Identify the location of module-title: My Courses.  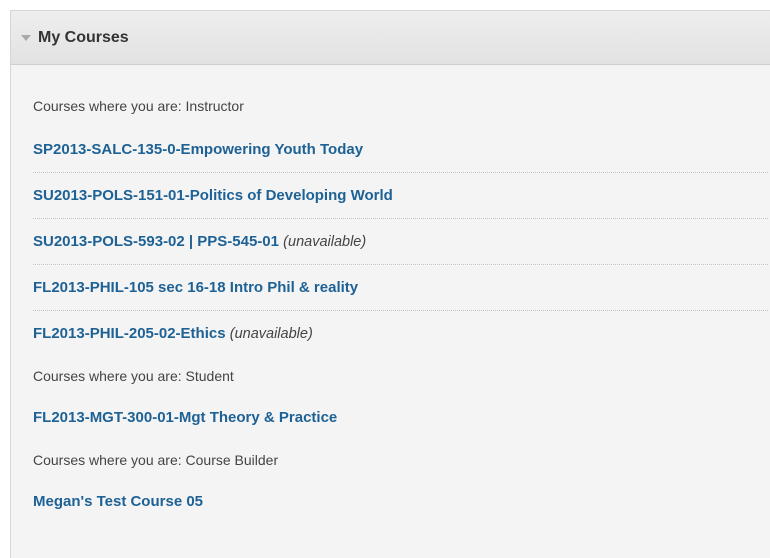
(83, 37).